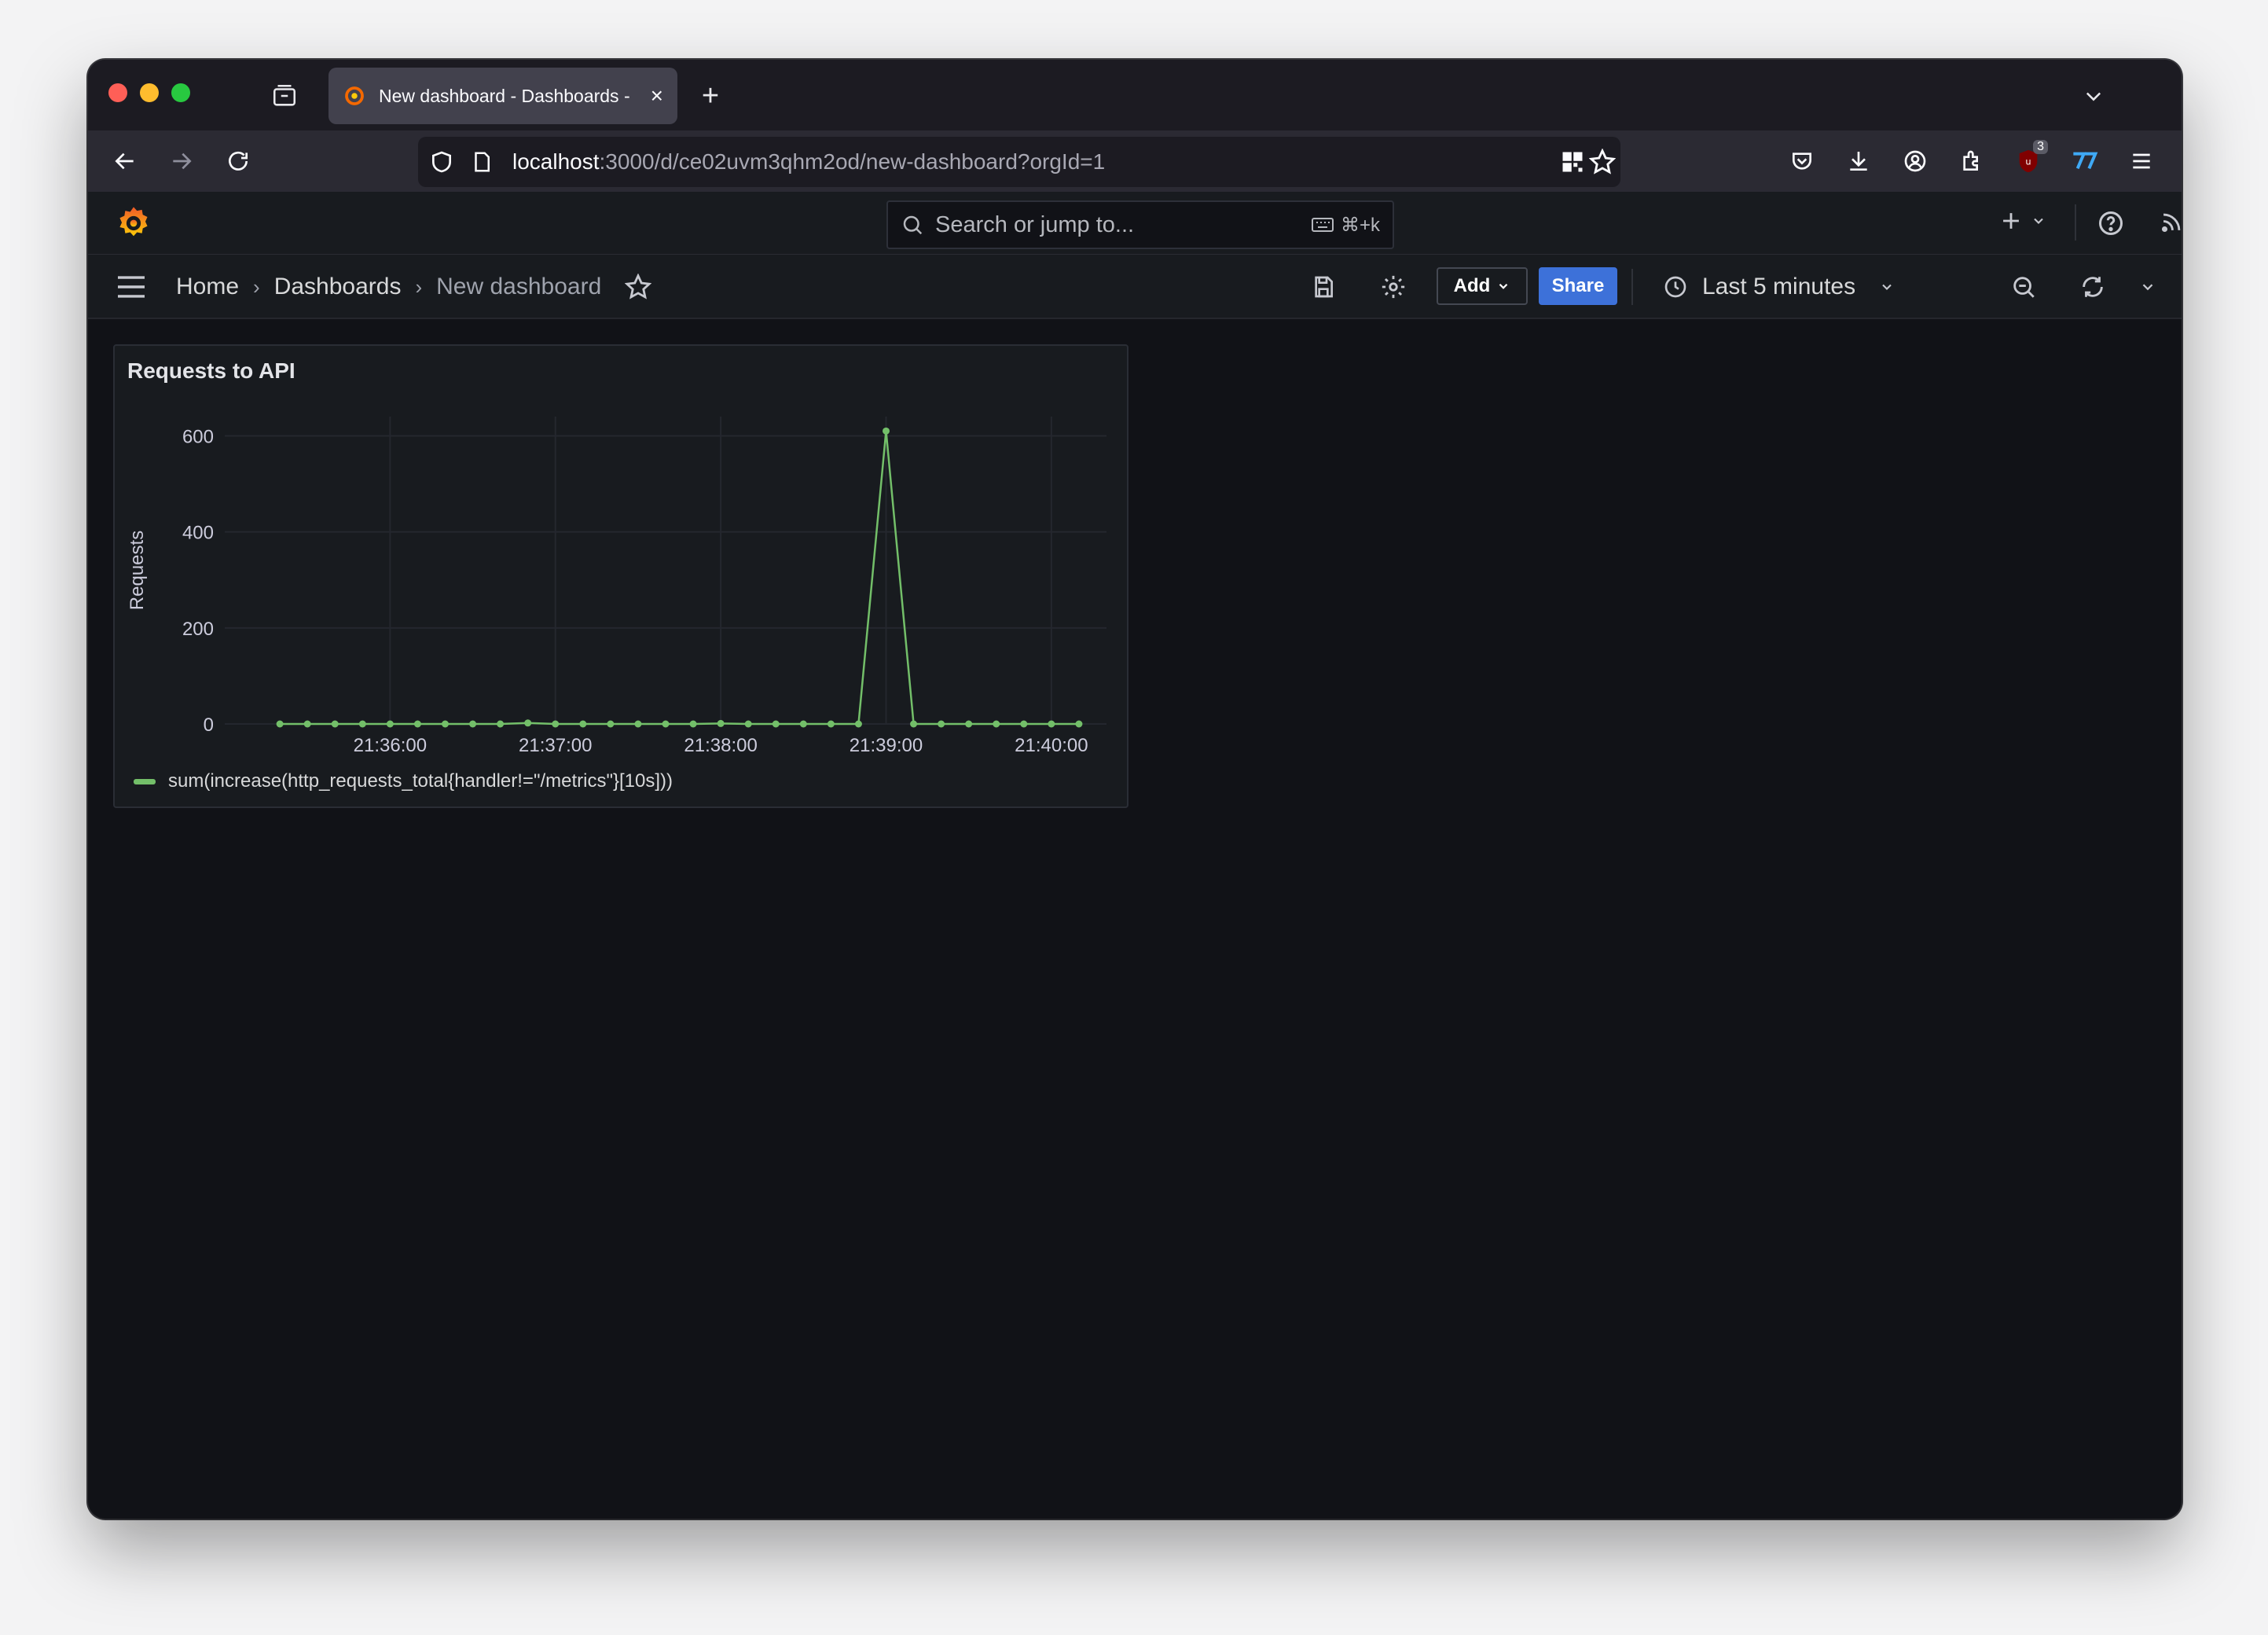 This screenshot has height=1635, width=2268. Describe the element at coordinates (2092, 287) in the screenshot. I see `refresh-icon` at that location.